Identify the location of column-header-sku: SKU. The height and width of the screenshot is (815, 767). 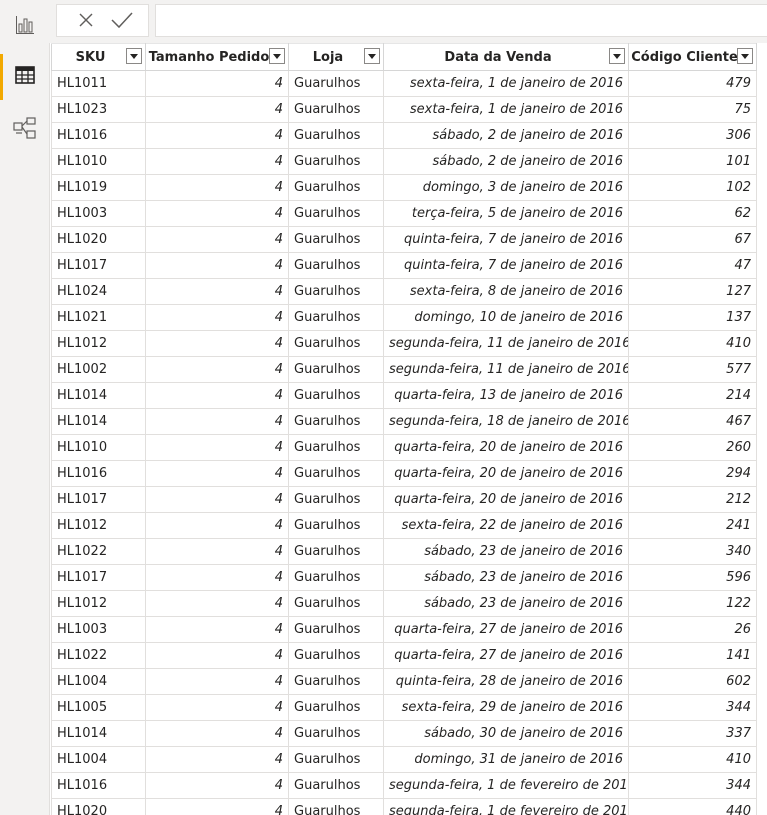
(98, 57).